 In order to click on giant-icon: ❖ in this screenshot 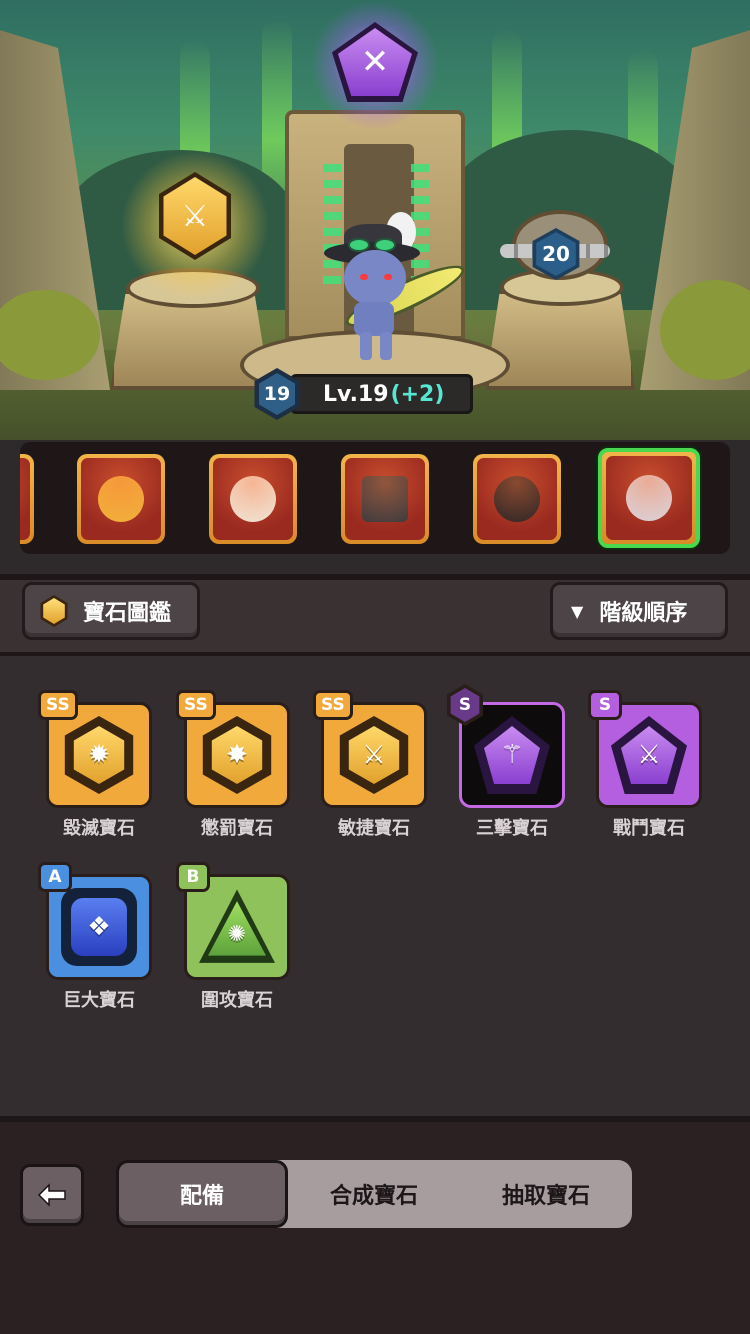, I will do `click(99, 927)`.